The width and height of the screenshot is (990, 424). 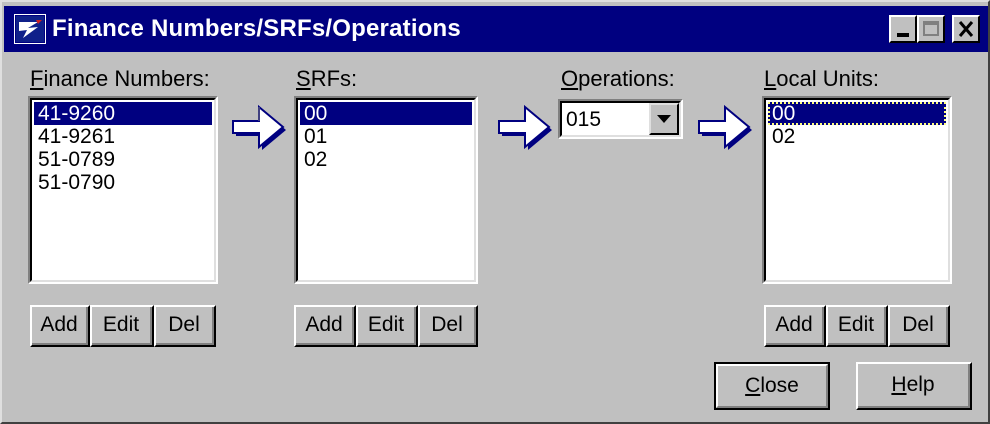 I want to click on maximize-button, so click(x=931, y=29).